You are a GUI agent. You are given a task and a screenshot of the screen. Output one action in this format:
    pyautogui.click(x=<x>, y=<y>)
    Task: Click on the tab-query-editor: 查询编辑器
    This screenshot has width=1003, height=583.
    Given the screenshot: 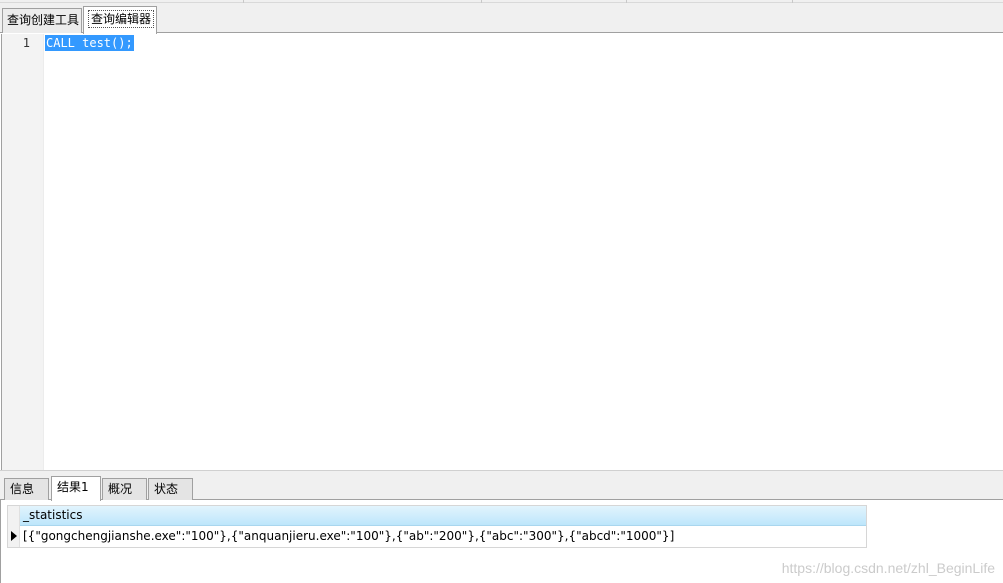 What is the action you would take?
    pyautogui.click(x=120, y=20)
    